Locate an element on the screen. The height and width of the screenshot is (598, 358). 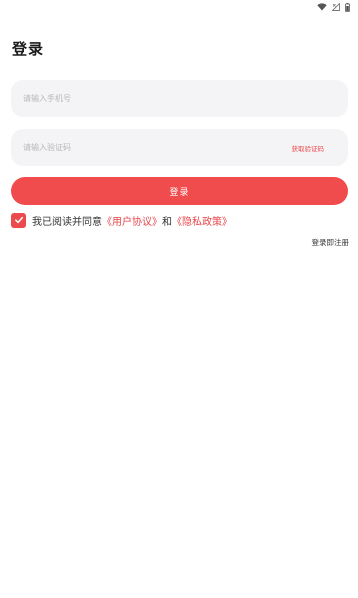
login-button: 登录 is located at coordinates (179, 191).